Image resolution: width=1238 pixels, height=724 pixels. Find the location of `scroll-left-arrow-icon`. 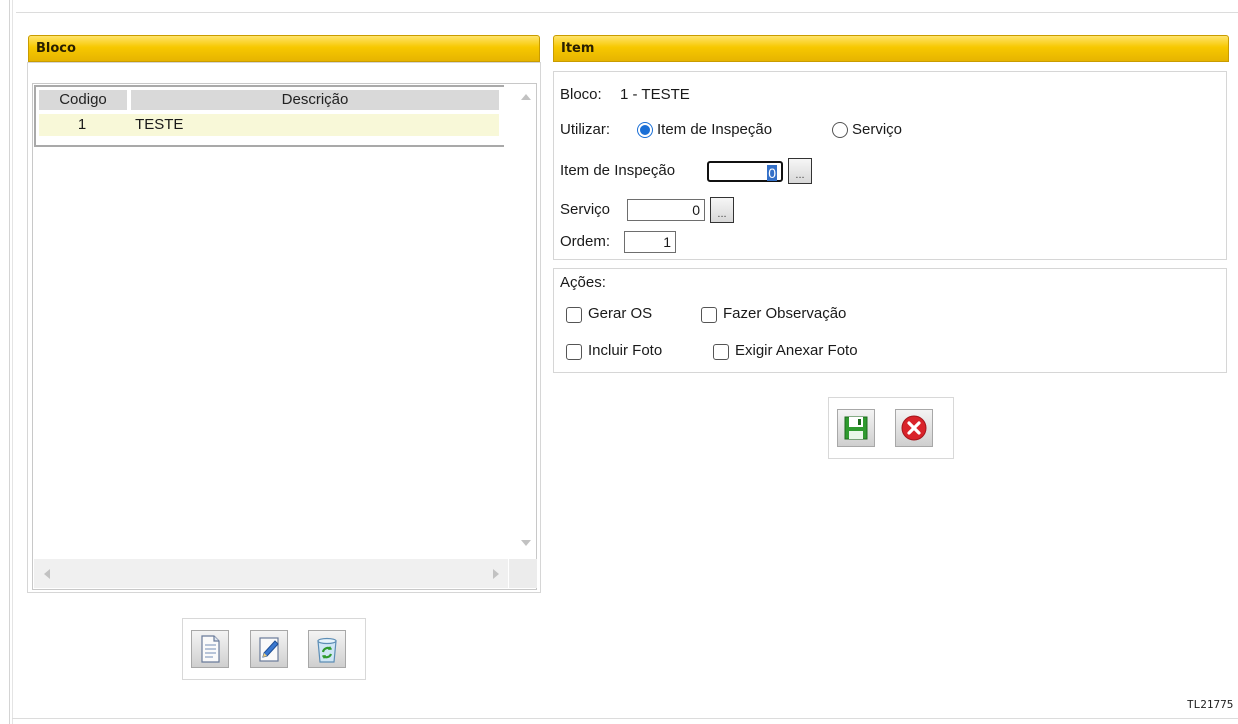

scroll-left-arrow-icon is located at coordinates (47, 574).